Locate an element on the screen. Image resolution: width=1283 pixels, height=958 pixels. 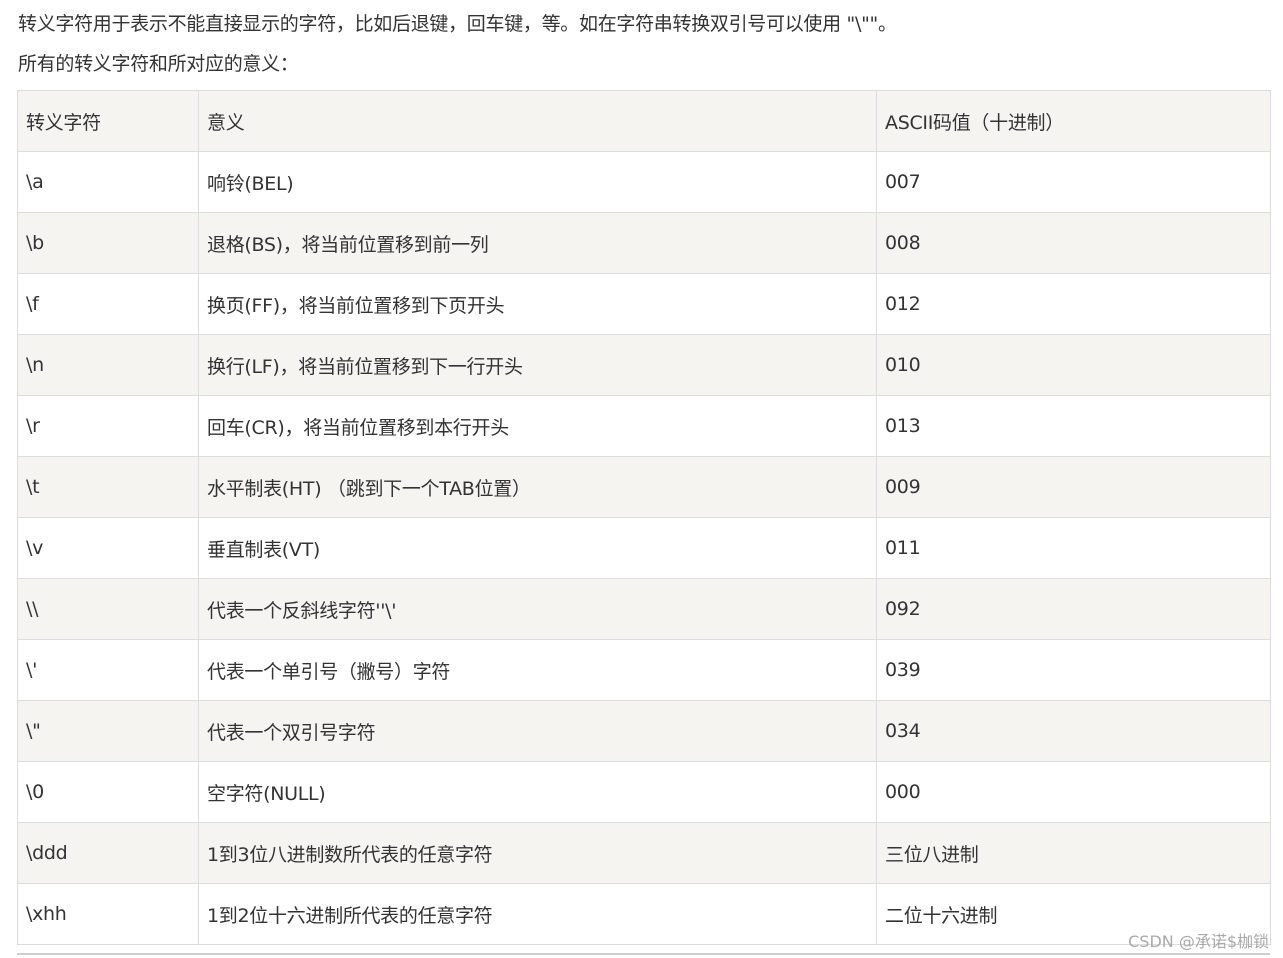
meaning-cell: 回车(CR)，将当前位置移到本行开头 is located at coordinates (537, 426).